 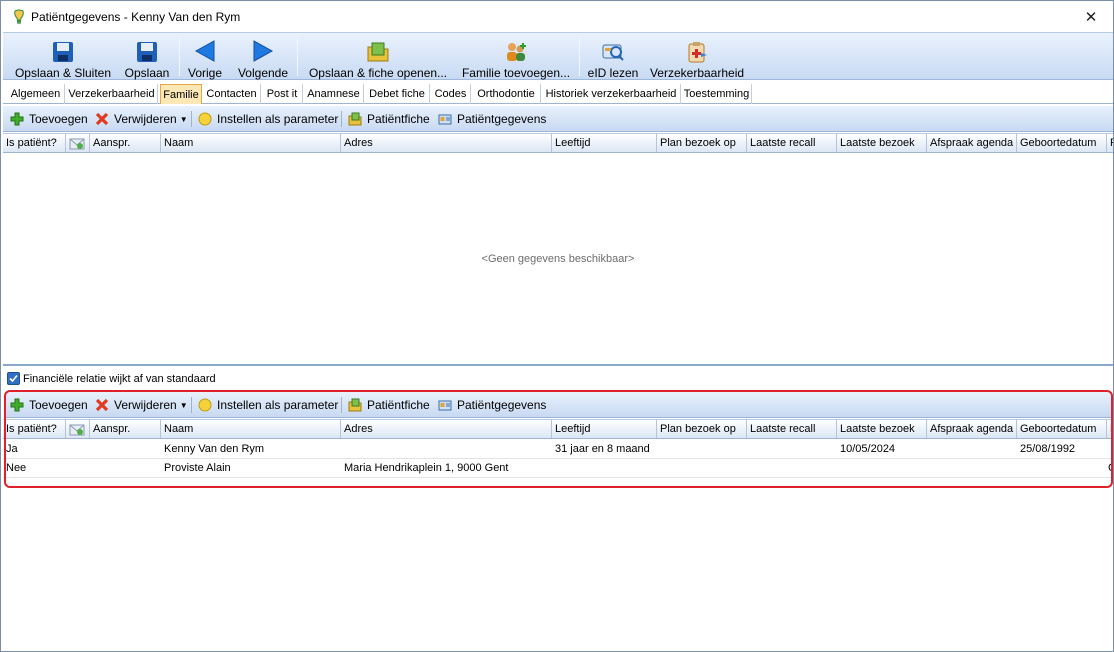 I want to click on tab-toestemming: Toestemming, so click(x=717, y=94).